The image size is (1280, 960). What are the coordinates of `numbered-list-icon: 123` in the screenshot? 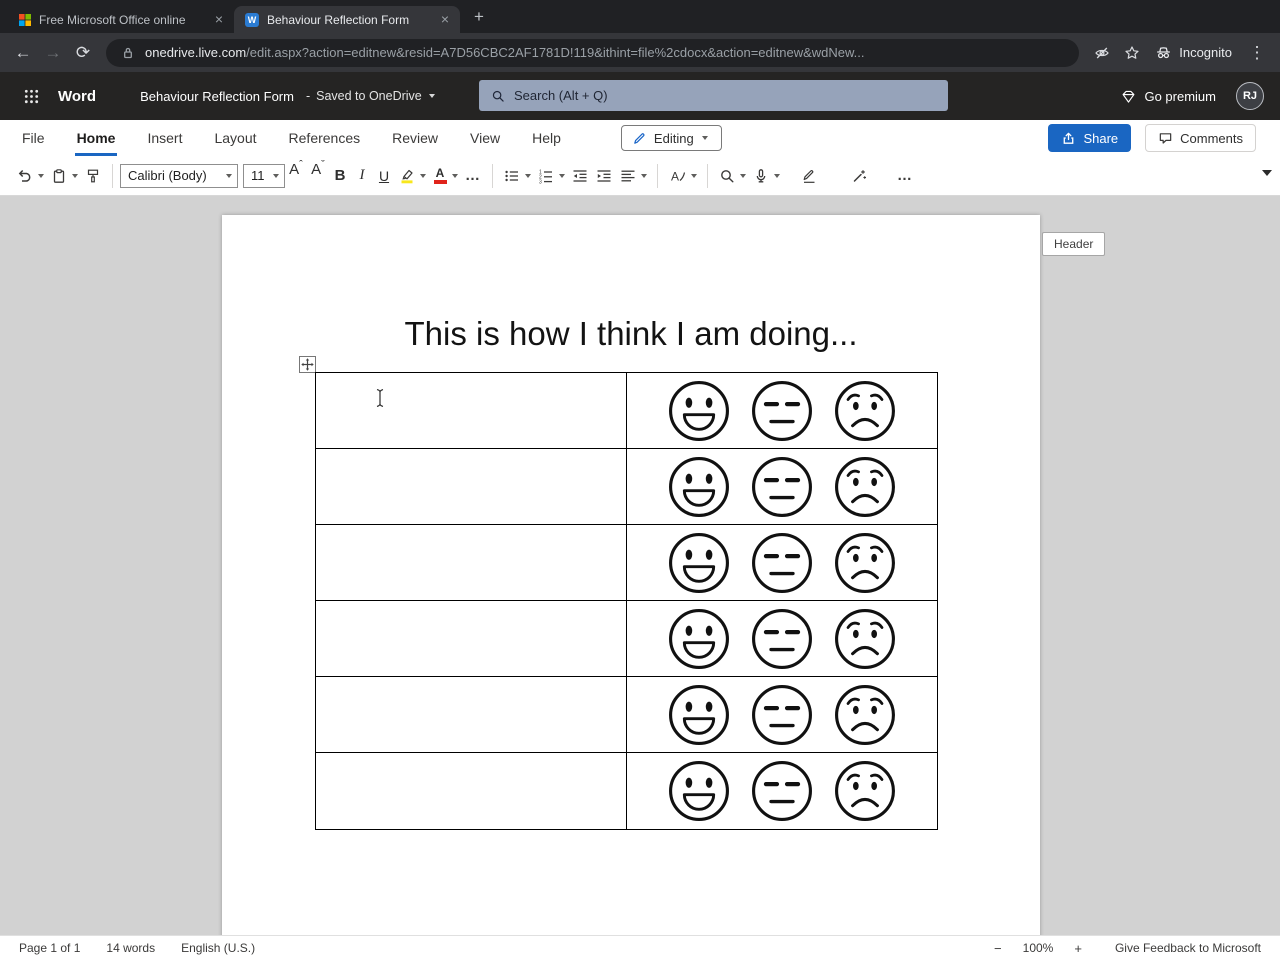 It's located at (546, 176).